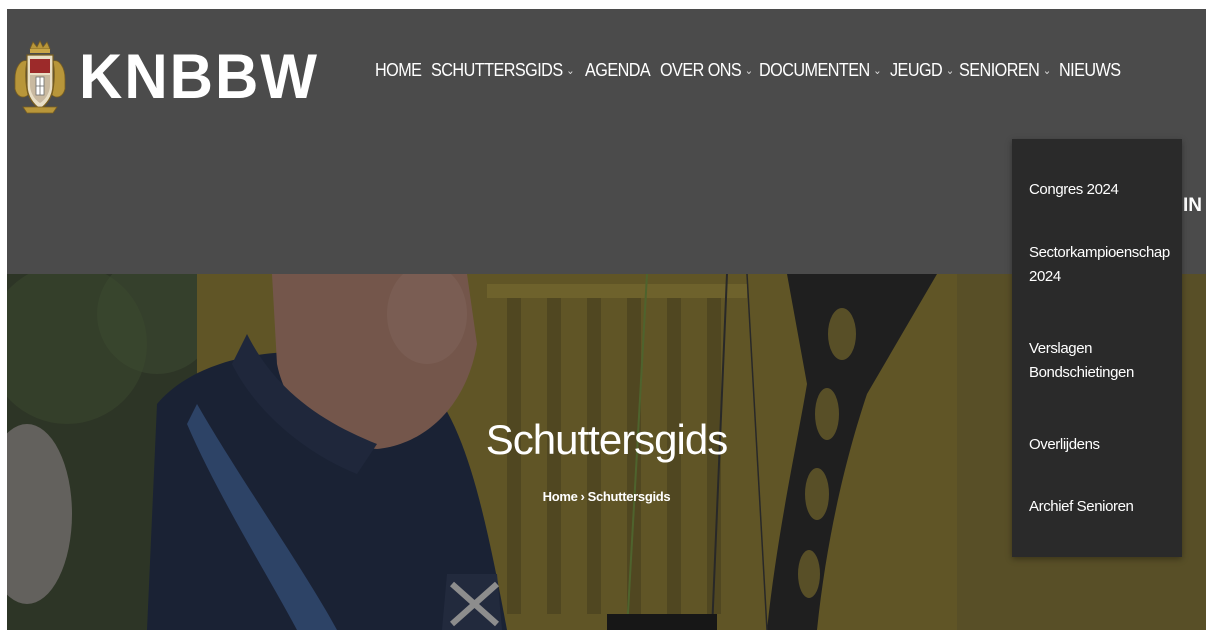 This screenshot has height=630, width=1206. What do you see at coordinates (1104, 361) in the screenshot?
I see `dropdown-item-verslagen-bondschietingen: Verslagen Bondschietingen` at bounding box center [1104, 361].